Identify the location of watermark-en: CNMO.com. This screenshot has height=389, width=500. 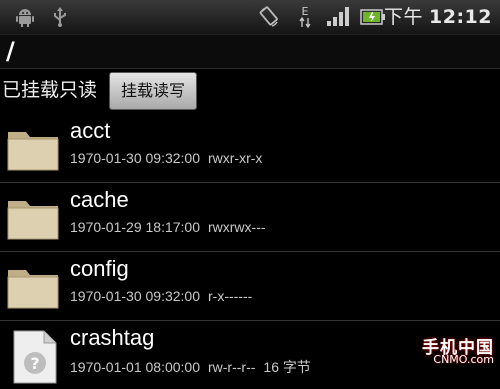
(463, 359).